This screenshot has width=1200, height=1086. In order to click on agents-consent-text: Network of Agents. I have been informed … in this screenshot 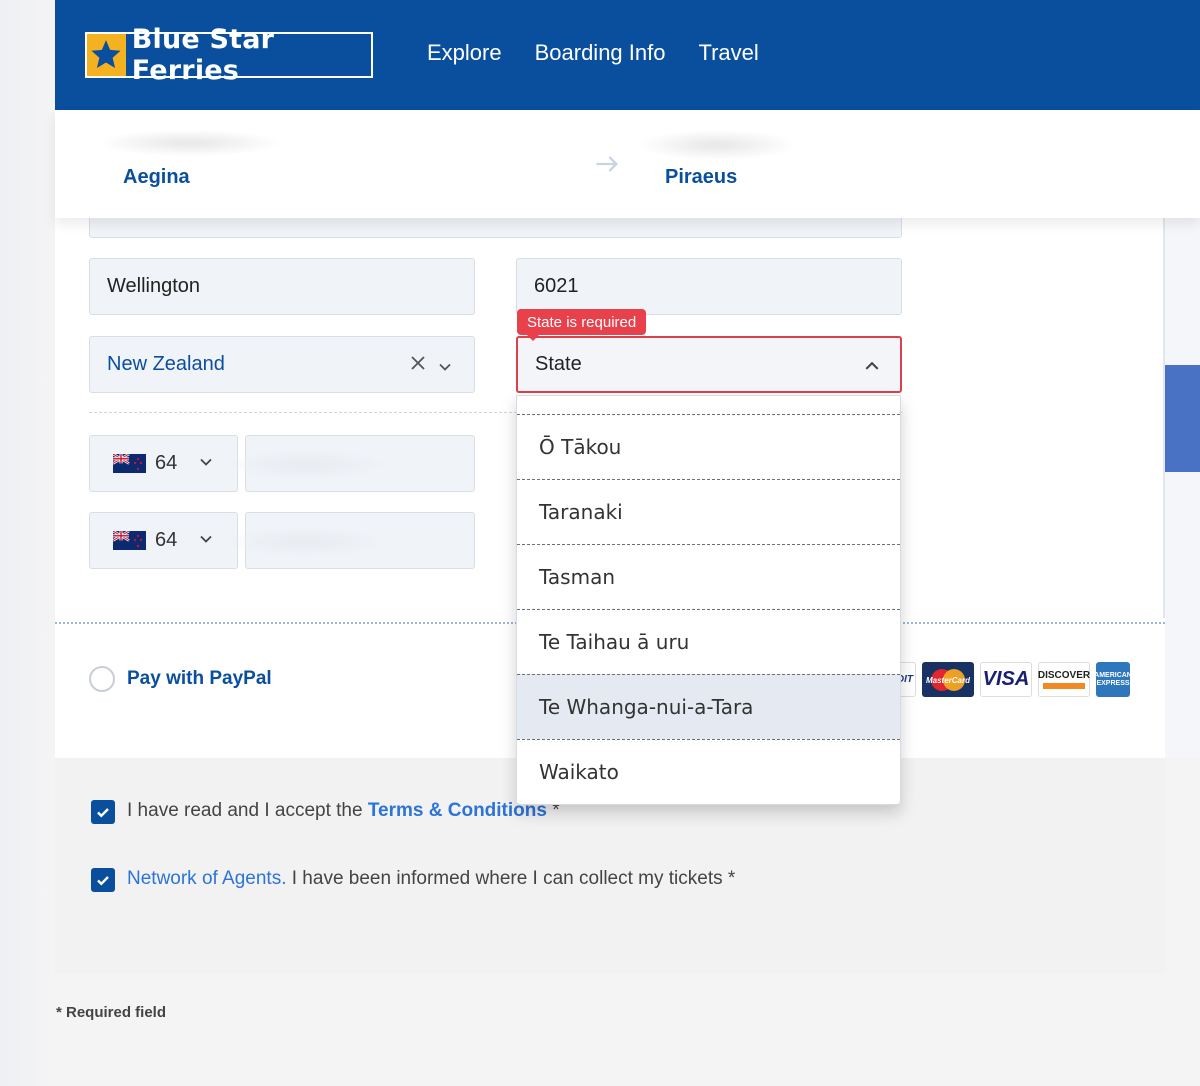, I will do `click(431, 879)`.